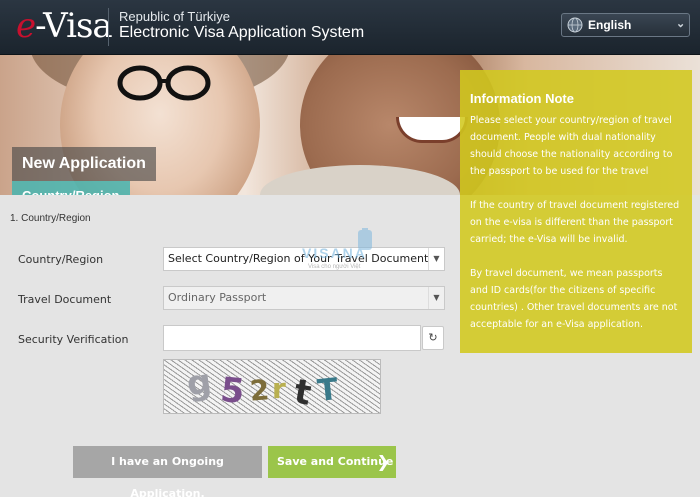 The height and width of the screenshot is (497, 700). I want to click on logo-divider, so click(108, 27).